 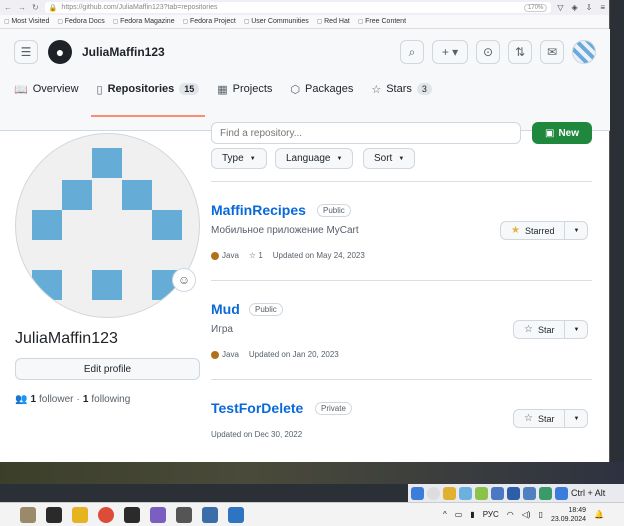 I want to click on pull-requests-icon: ⇅, so click(x=520, y=52).